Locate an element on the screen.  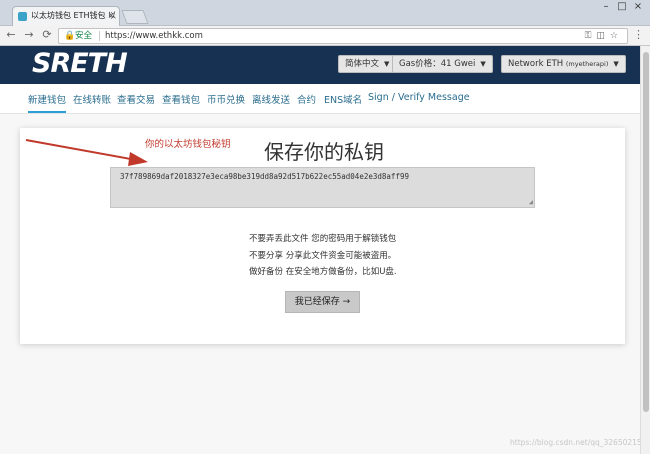
page-scrollbar is located at coordinates (645, 250).